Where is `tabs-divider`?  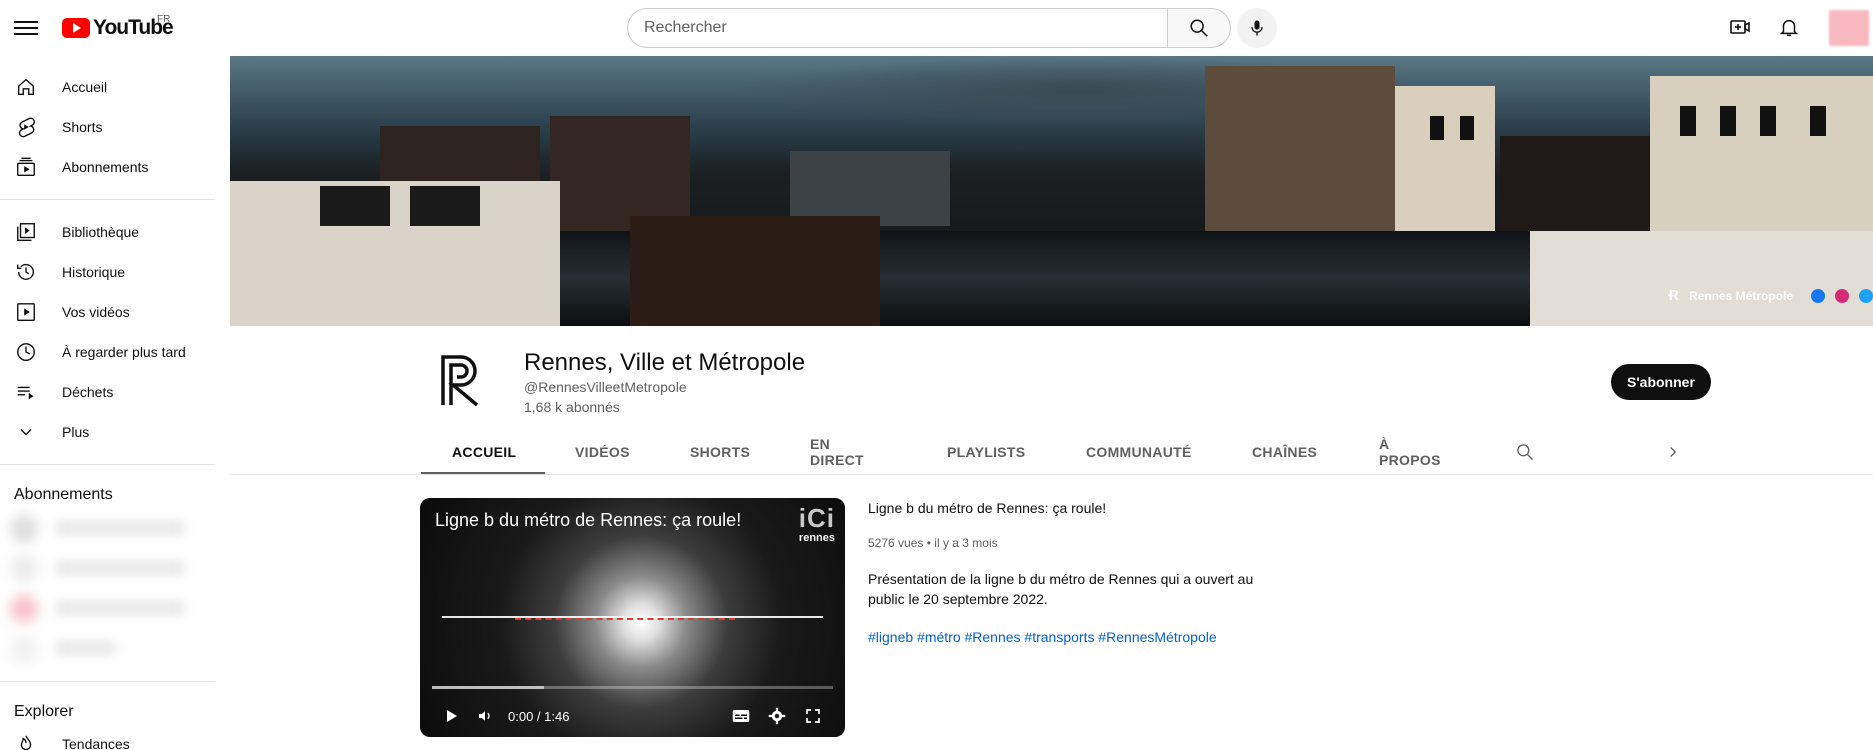 tabs-divider is located at coordinates (1051, 474).